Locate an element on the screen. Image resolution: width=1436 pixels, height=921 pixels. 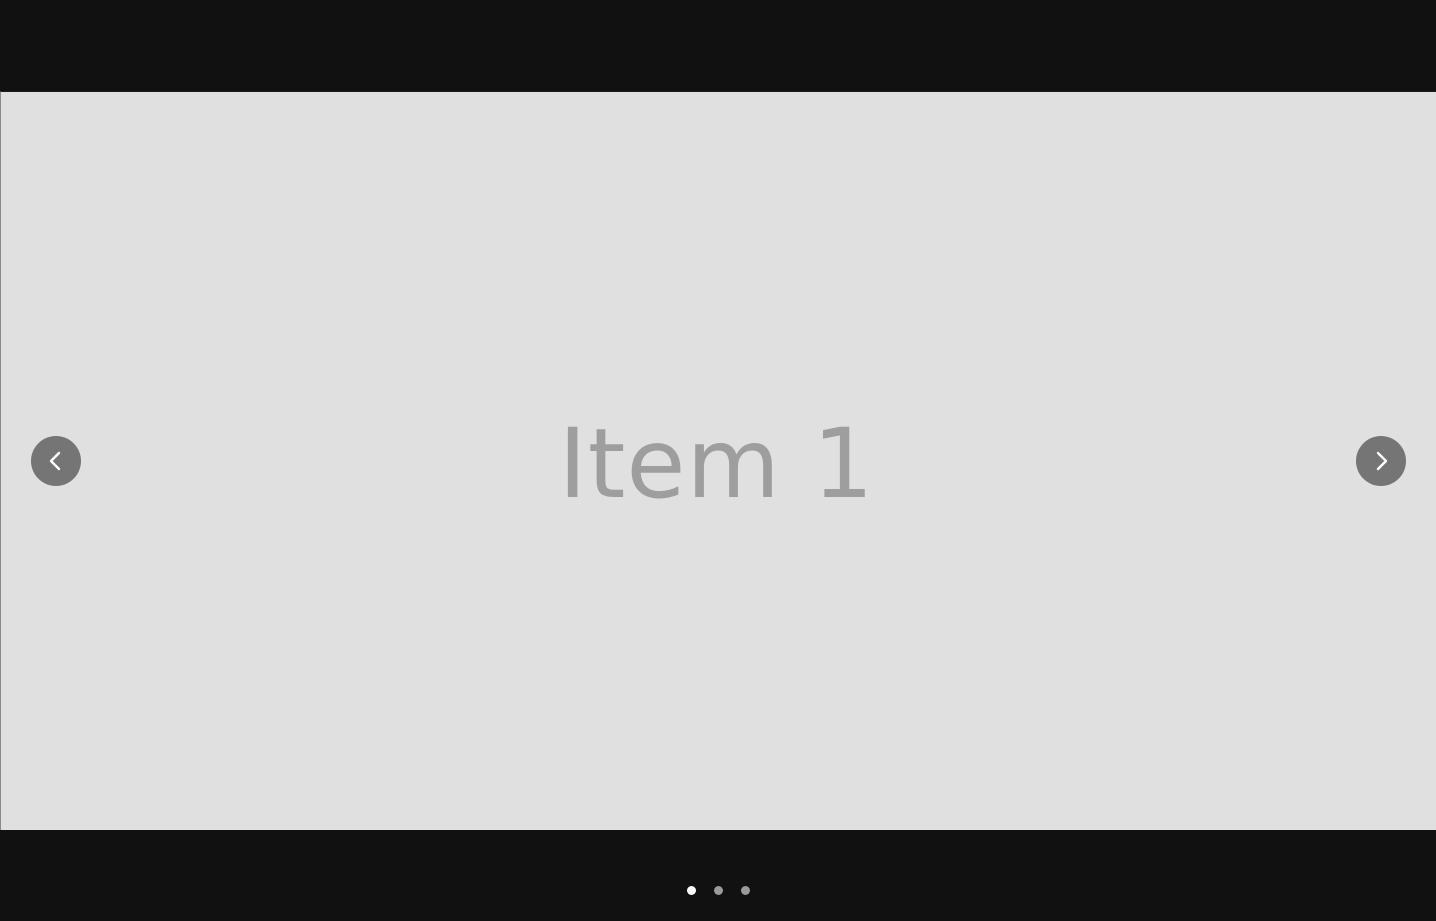
slide-label: Item 1 is located at coordinates (716, 464).